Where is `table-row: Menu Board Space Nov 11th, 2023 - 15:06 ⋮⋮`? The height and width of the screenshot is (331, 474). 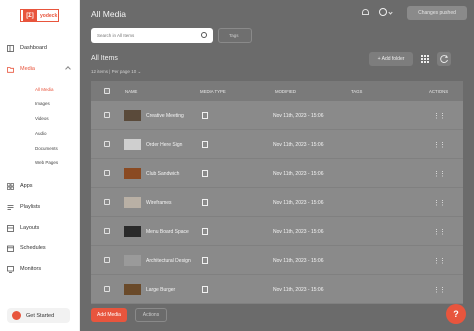 table-row: Menu Board Space Nov 11th, 2023 - 15:06 ⋮⋮ is located at coordinates (277, 231).